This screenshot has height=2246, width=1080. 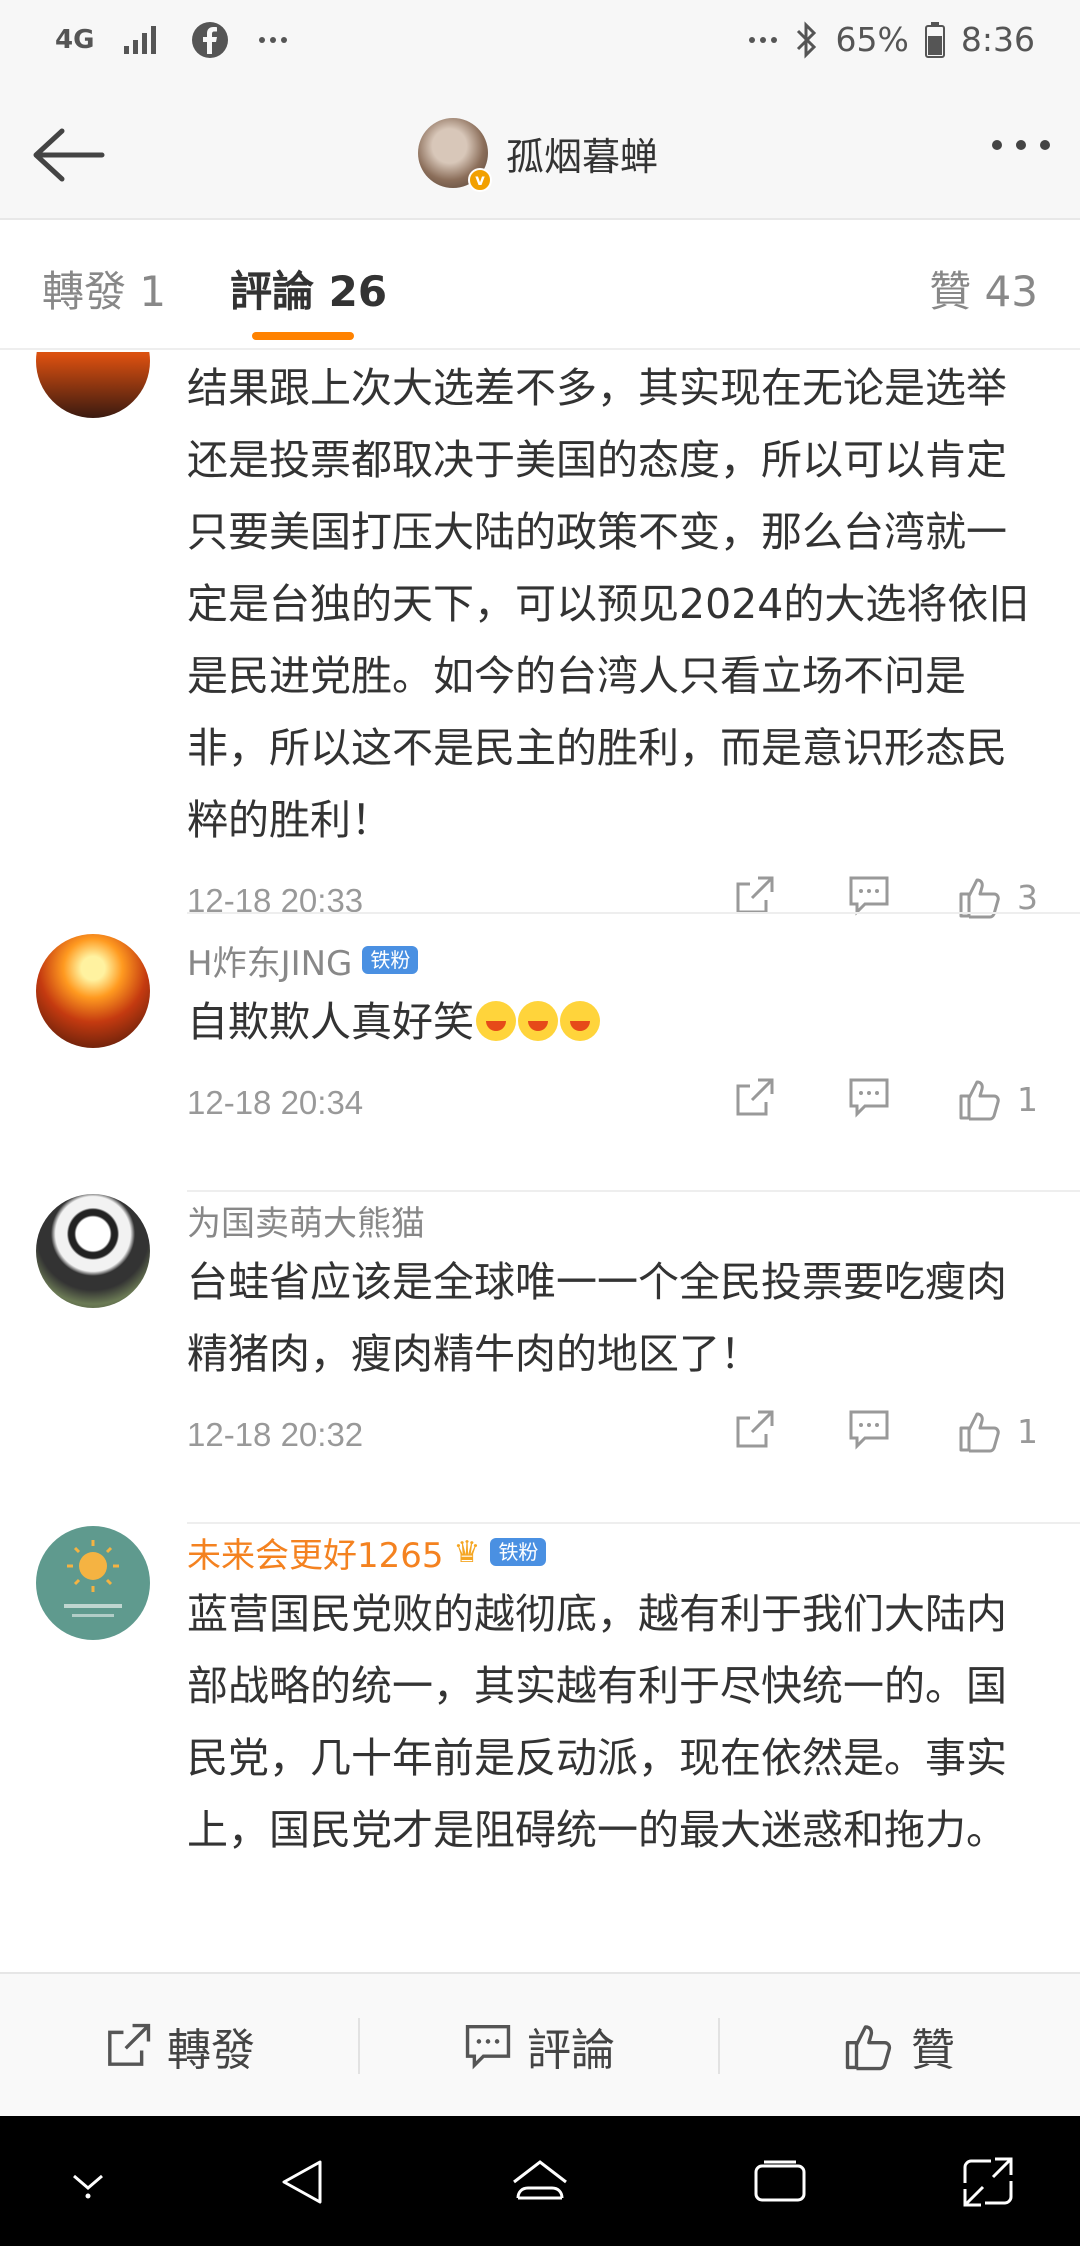 What do you see at coordinates (1021, 145) in the screenshot?
I see `more-options-button` at bounding box center [1021, 145].